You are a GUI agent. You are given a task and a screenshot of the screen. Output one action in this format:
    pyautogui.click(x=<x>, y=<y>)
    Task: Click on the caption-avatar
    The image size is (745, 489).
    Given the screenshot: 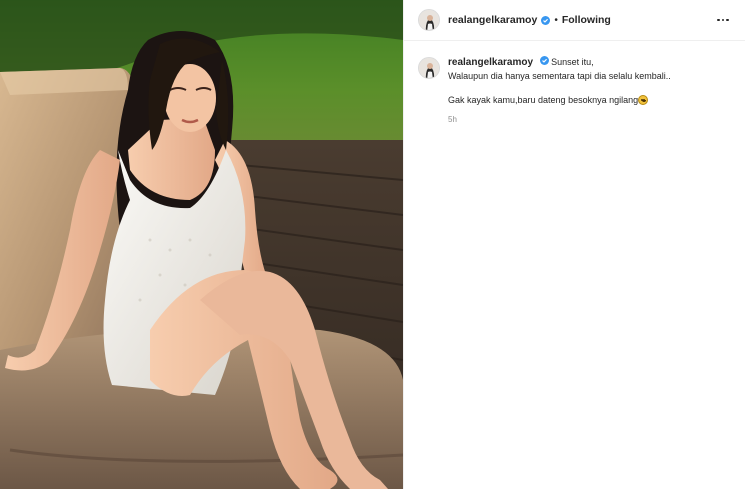 What is the action you would take?
    pyautogui.click(x=429, y=68)
    